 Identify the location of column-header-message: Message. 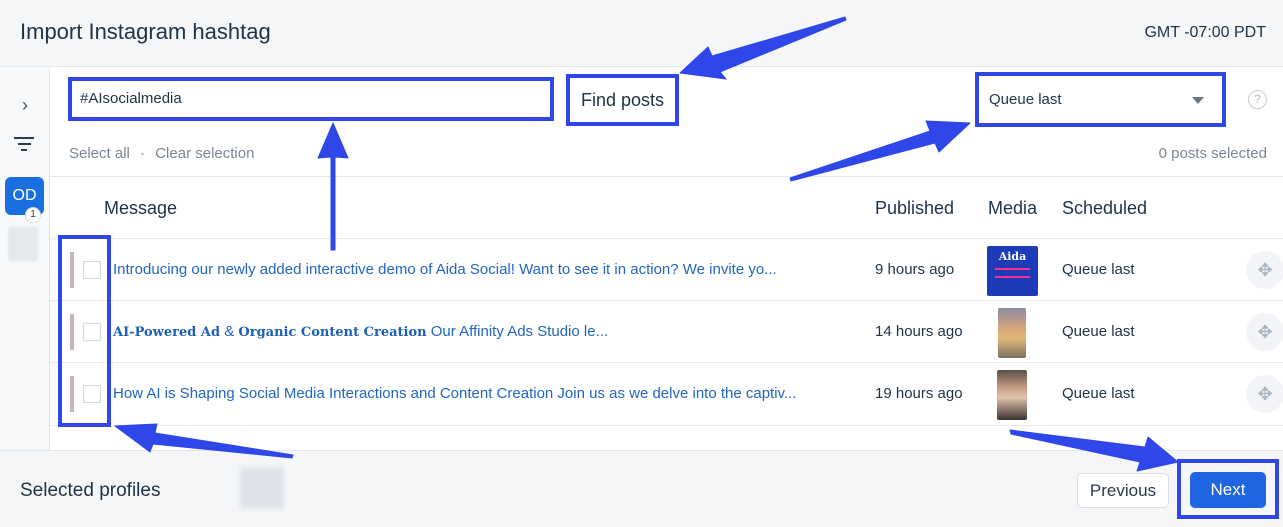
(141, 208).